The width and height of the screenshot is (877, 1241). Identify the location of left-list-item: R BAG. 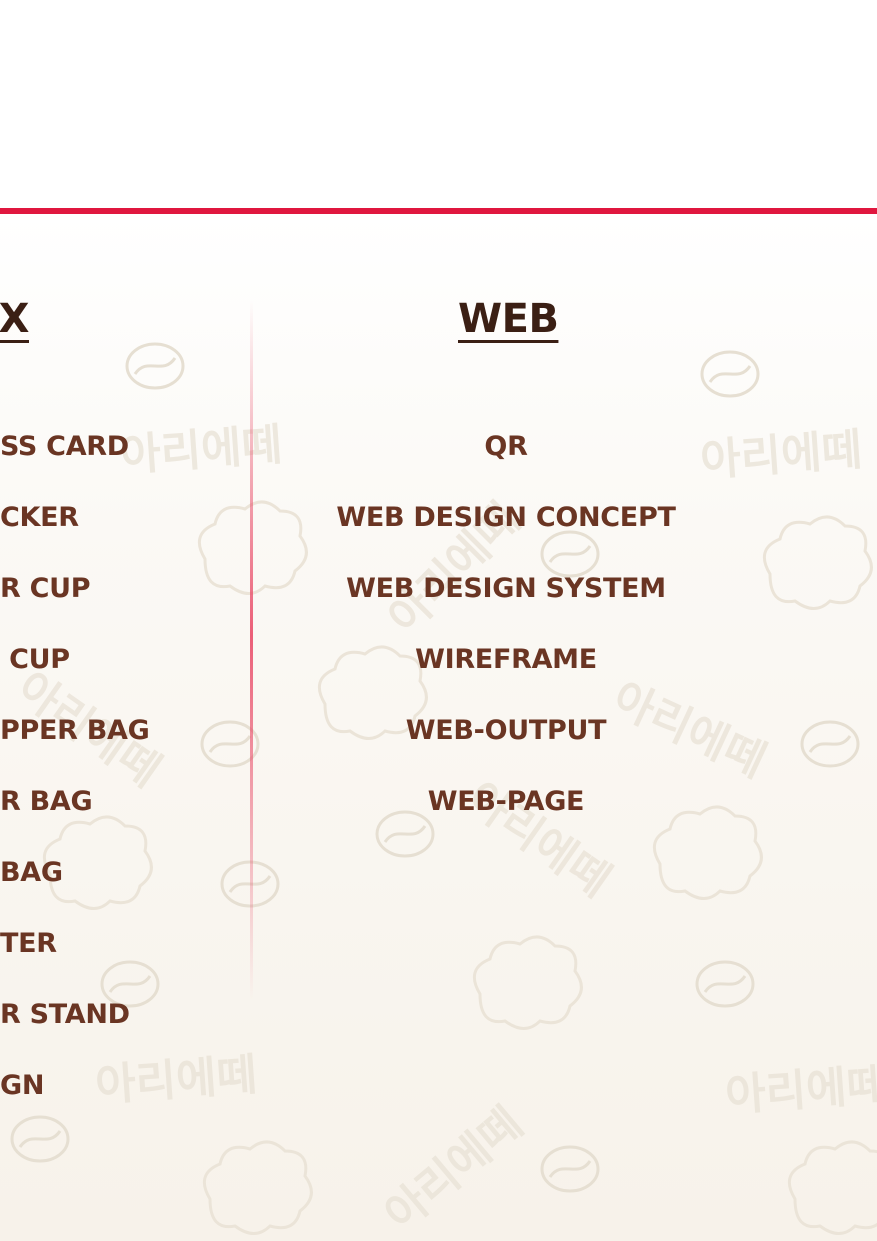
(46, 801).